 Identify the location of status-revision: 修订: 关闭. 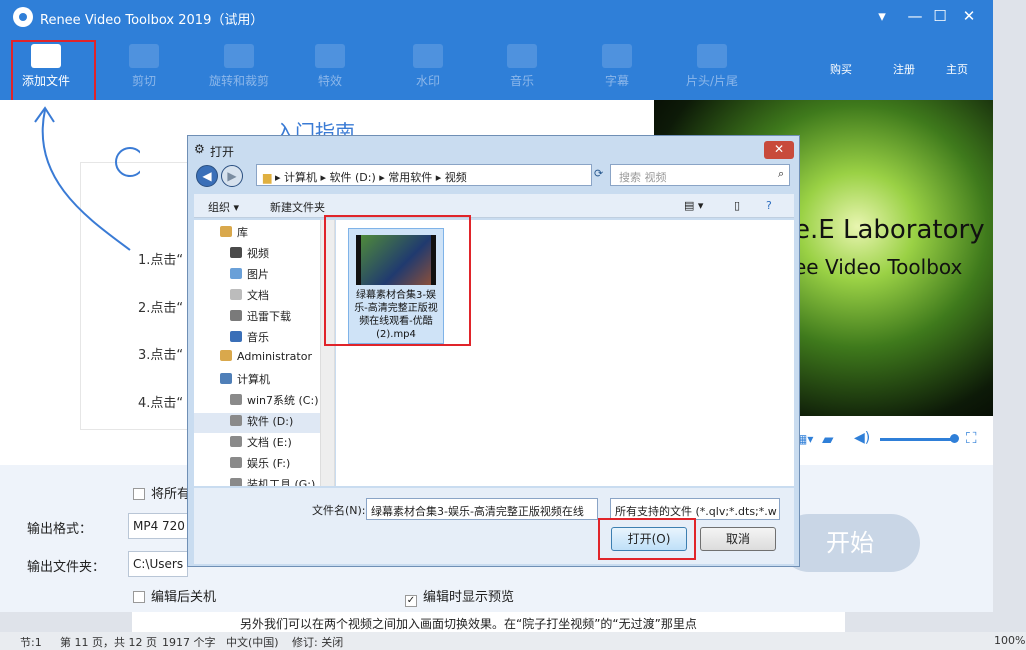
(318, 642).